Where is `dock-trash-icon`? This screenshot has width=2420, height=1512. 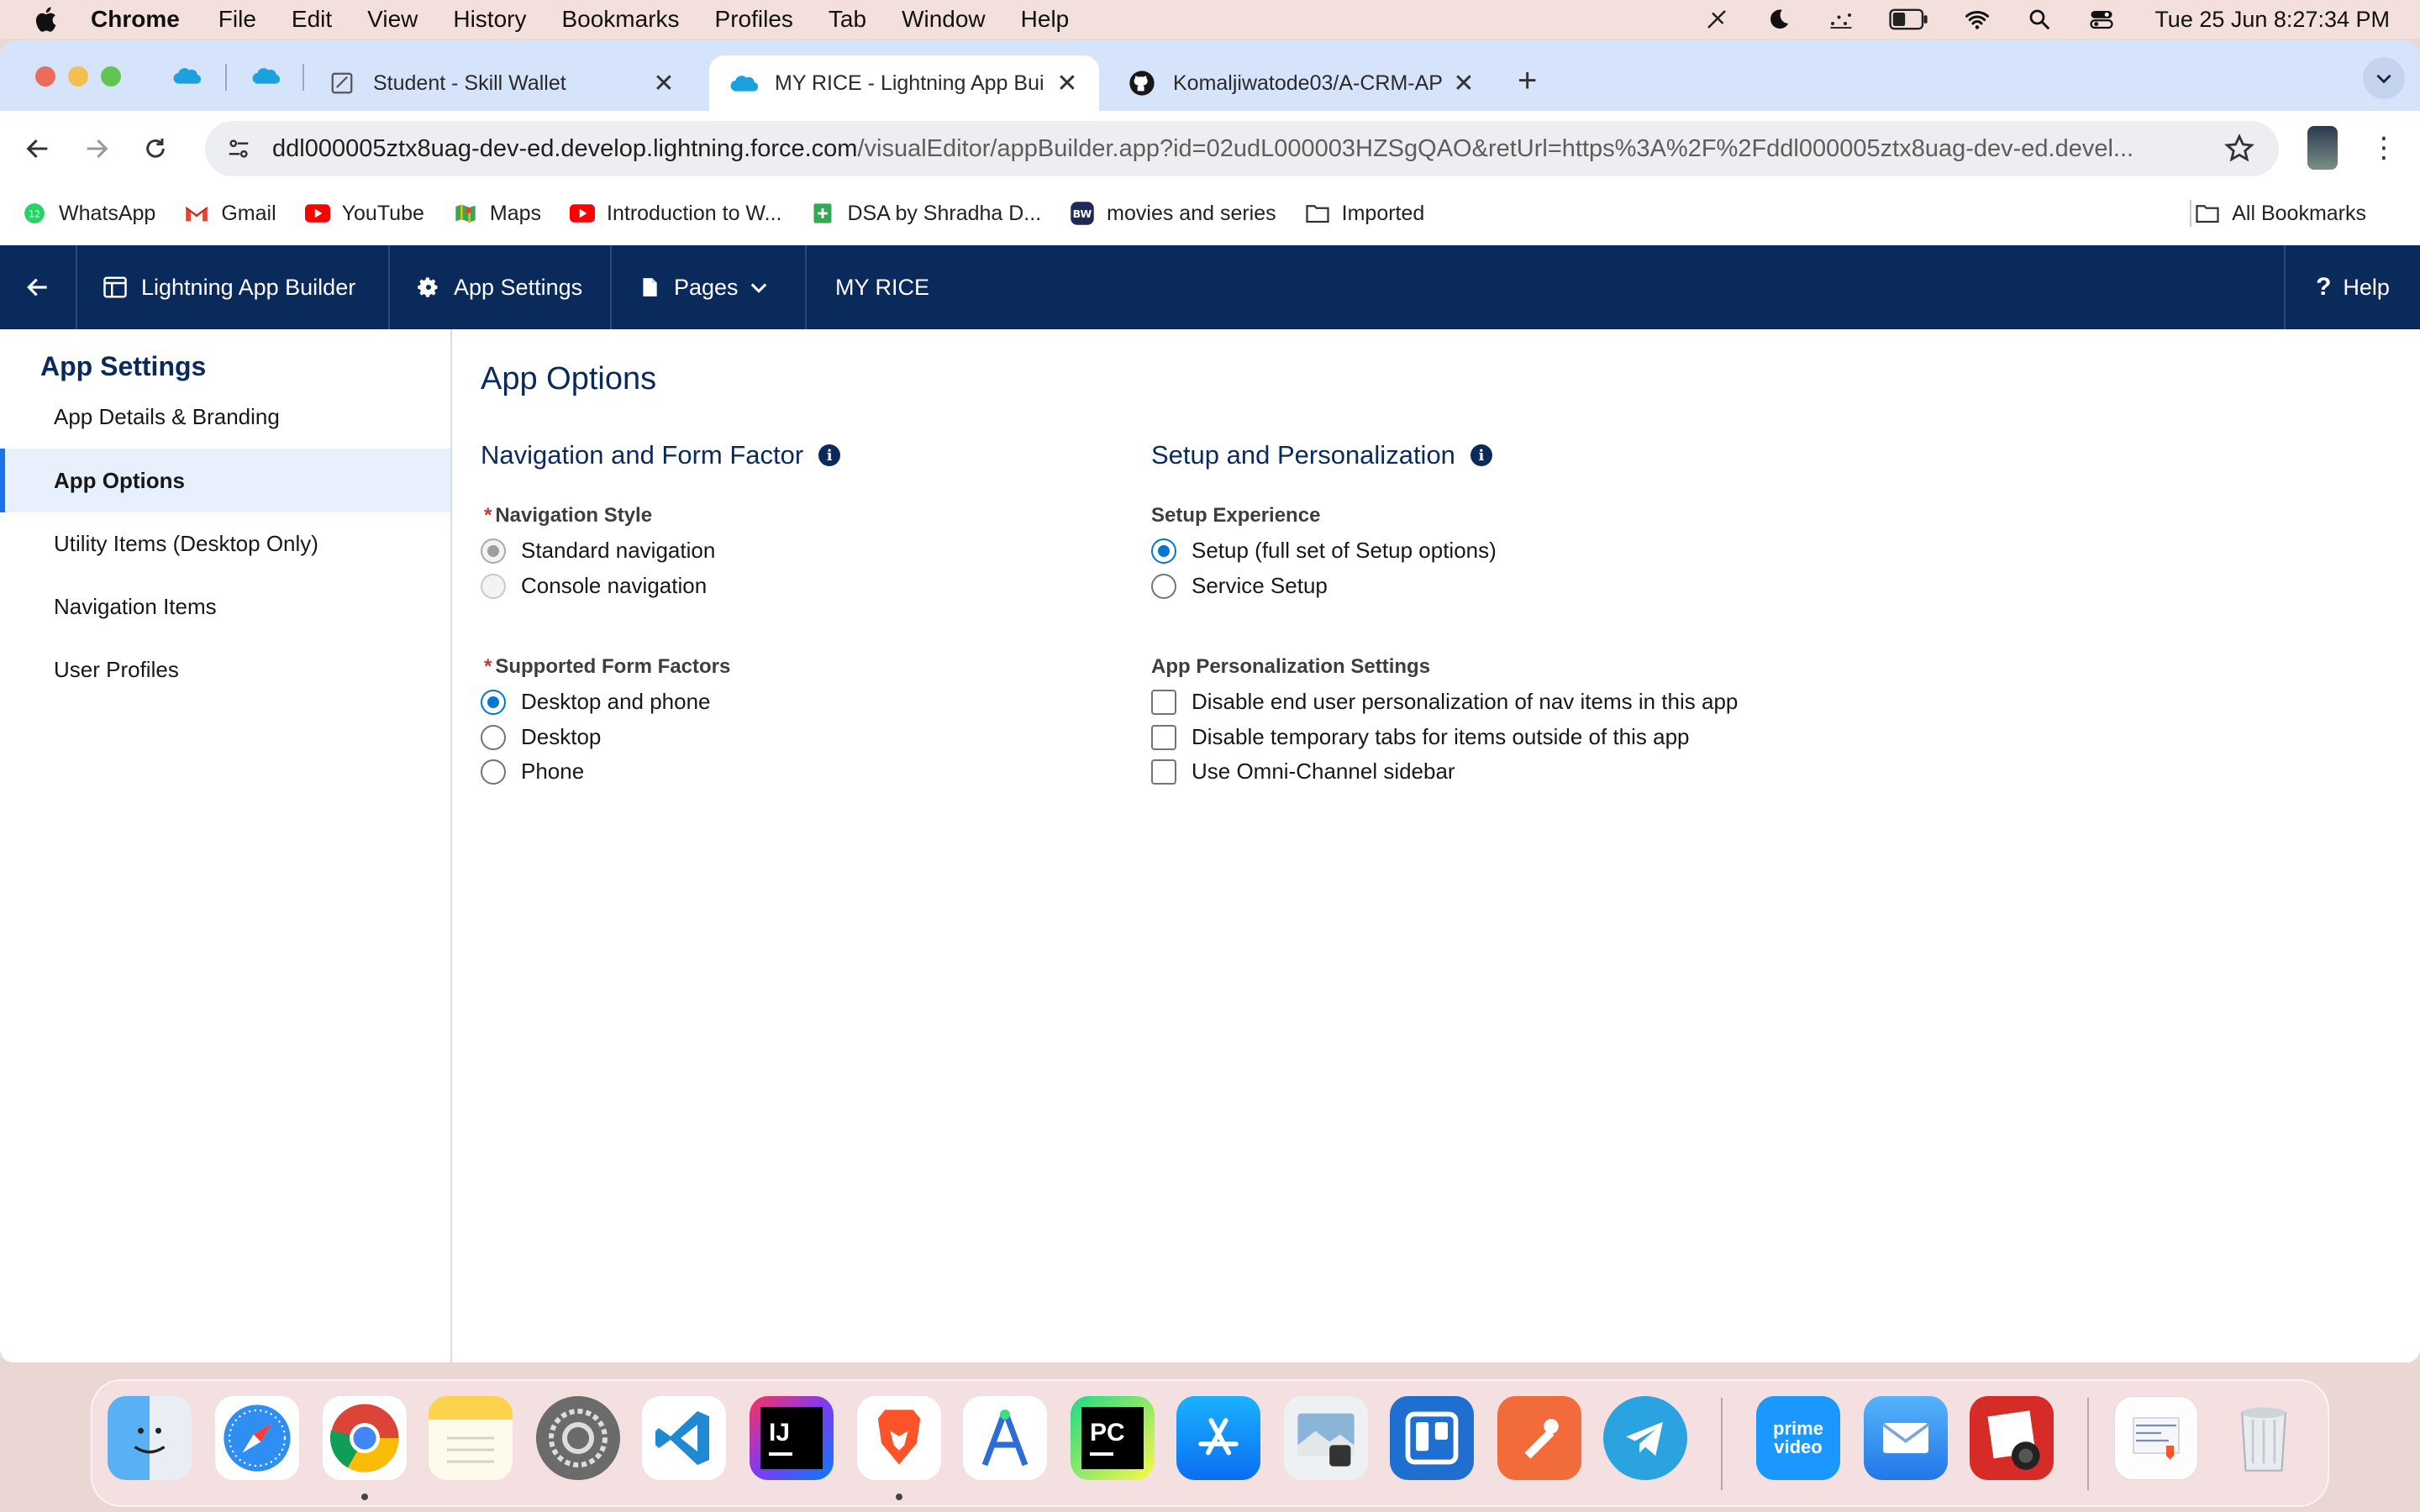 dock-trash-icon is located at coordinates (2264, 1438).